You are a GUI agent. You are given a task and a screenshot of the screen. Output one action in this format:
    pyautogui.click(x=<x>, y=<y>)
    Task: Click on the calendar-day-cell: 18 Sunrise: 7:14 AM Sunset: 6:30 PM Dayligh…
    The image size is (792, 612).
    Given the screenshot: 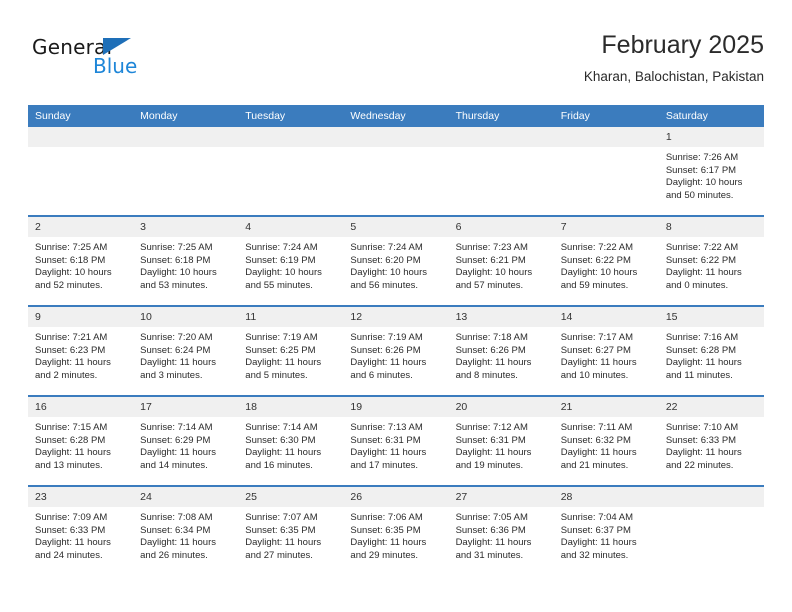 What is the action you would take?
    pyautogui.click(x=291, y=440)
    